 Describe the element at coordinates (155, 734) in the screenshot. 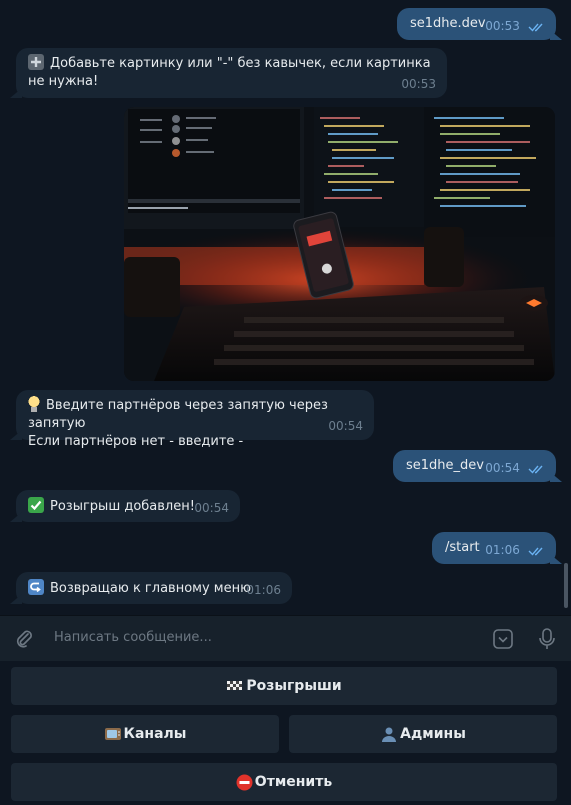

I see `button-label: Каналы` at that location.